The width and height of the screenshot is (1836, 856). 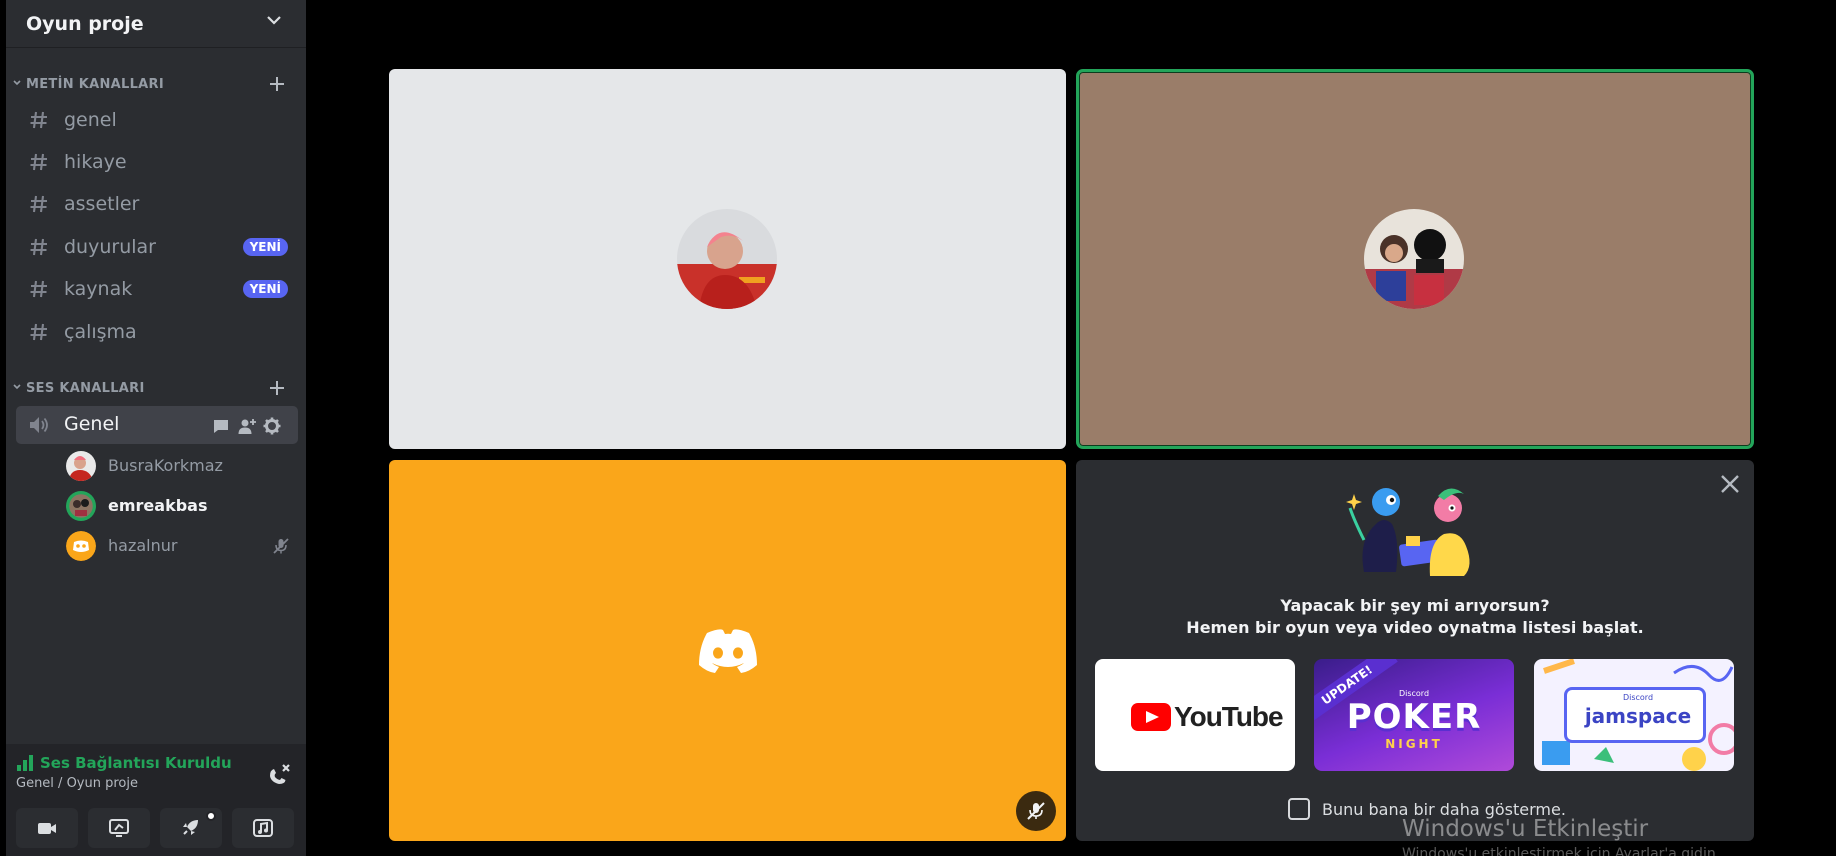 I want to click on server-name: Oyun proje, so click(x=85, y=23).